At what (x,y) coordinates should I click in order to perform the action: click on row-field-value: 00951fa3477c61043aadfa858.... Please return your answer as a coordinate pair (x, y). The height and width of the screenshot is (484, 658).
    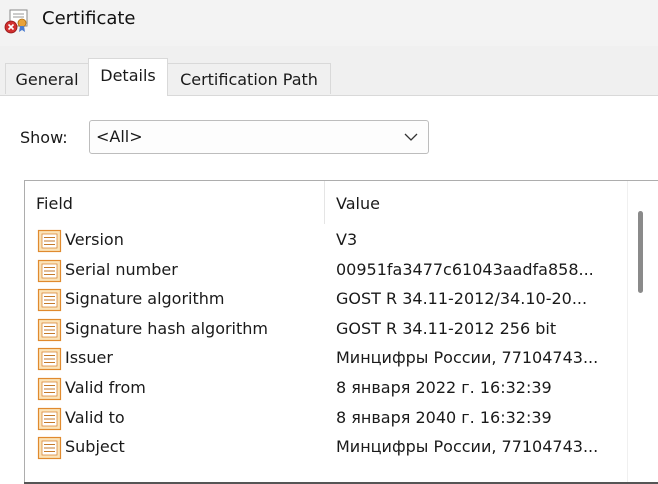
    Looking at the image, I should click on (465, 269).